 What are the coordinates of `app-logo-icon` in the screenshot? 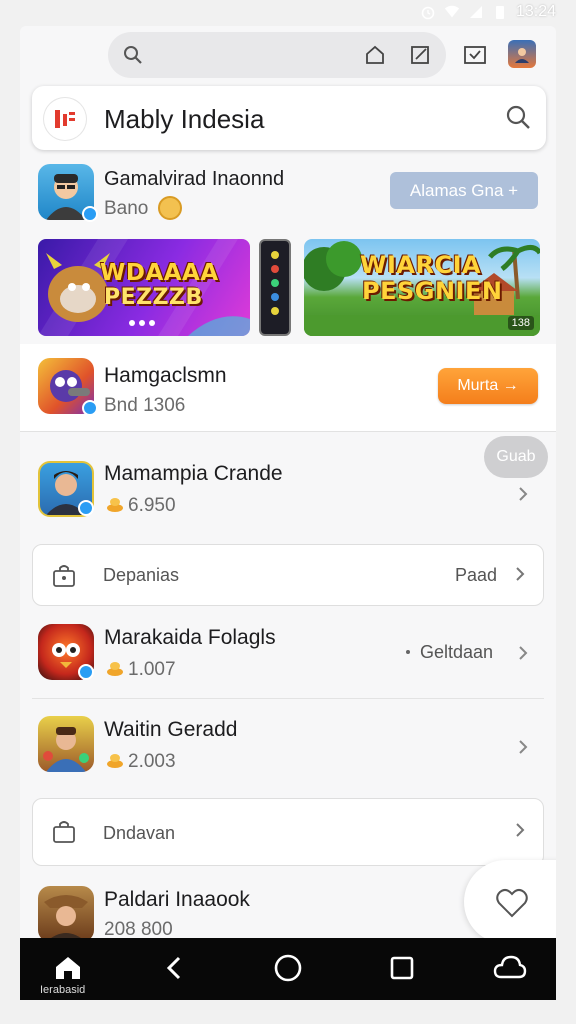 It's located at (65, 119).